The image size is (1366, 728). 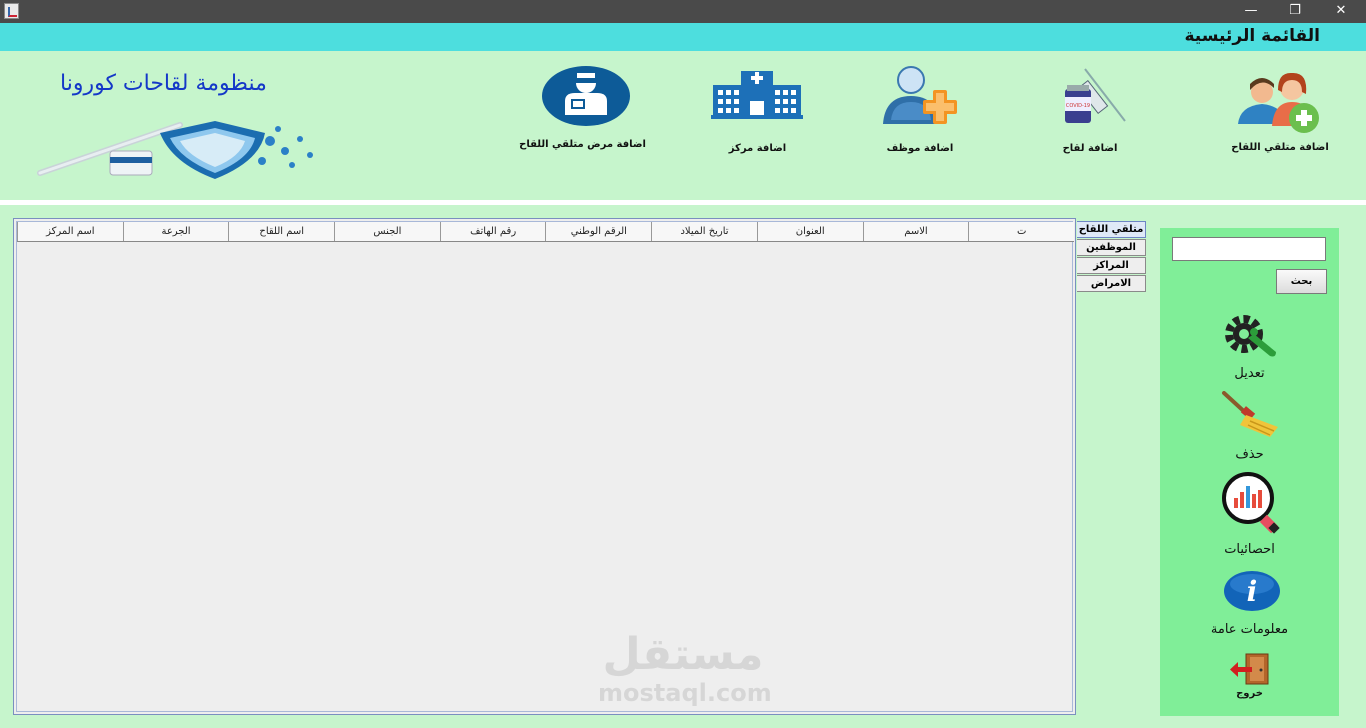 What do you see at coordinates (1021, 231) in the screenshot?
I see `column-header-serial: ت` at bounding box center [1021, 231].